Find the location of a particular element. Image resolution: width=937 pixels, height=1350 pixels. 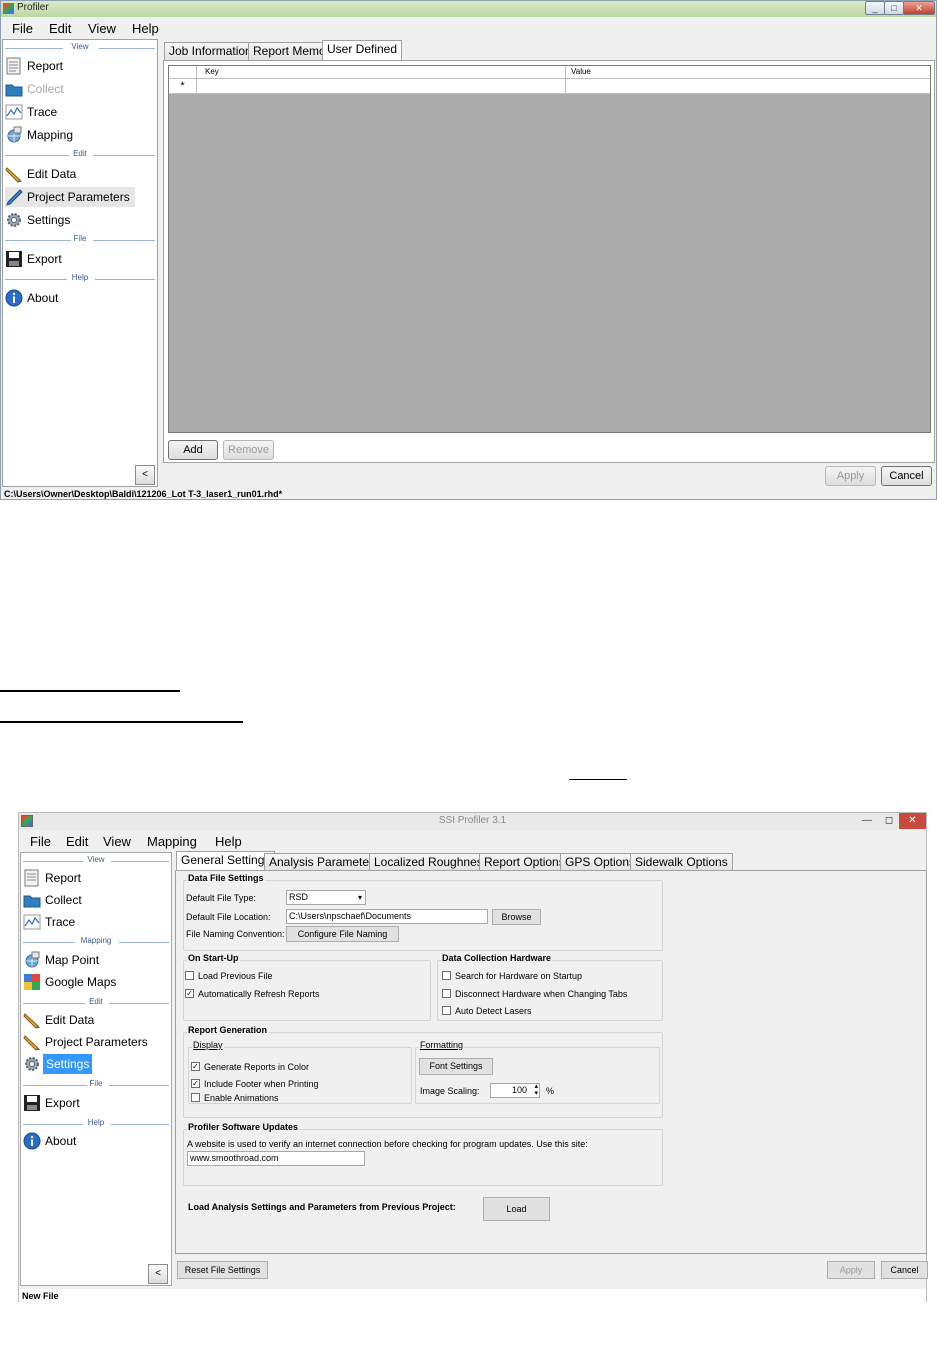

report-icon is located at coordinates (13, 66).